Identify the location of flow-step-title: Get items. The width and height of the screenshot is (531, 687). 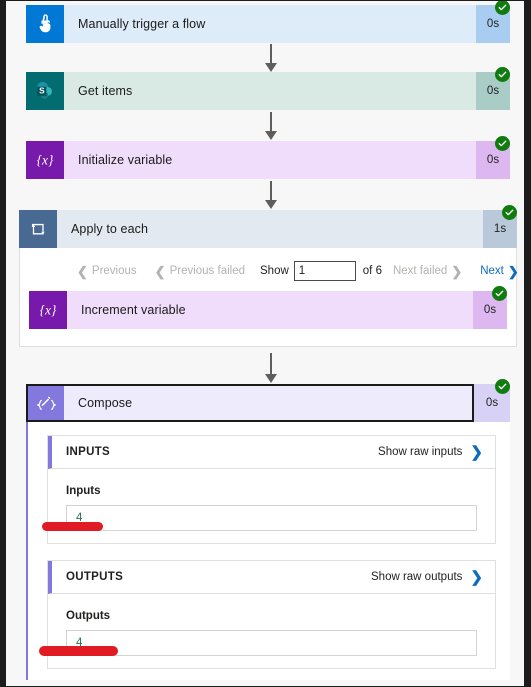
(270, 91).